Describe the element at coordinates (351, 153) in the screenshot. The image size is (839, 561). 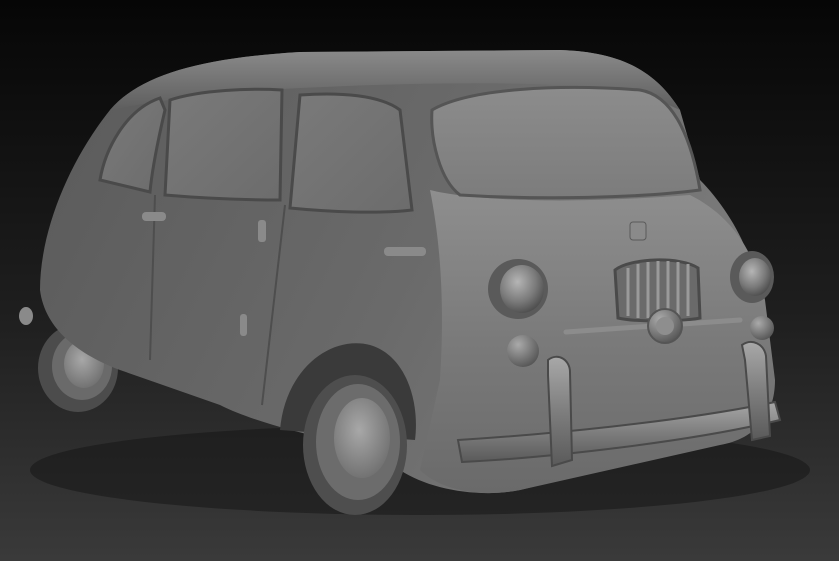
I see `side-window-front` at that location.